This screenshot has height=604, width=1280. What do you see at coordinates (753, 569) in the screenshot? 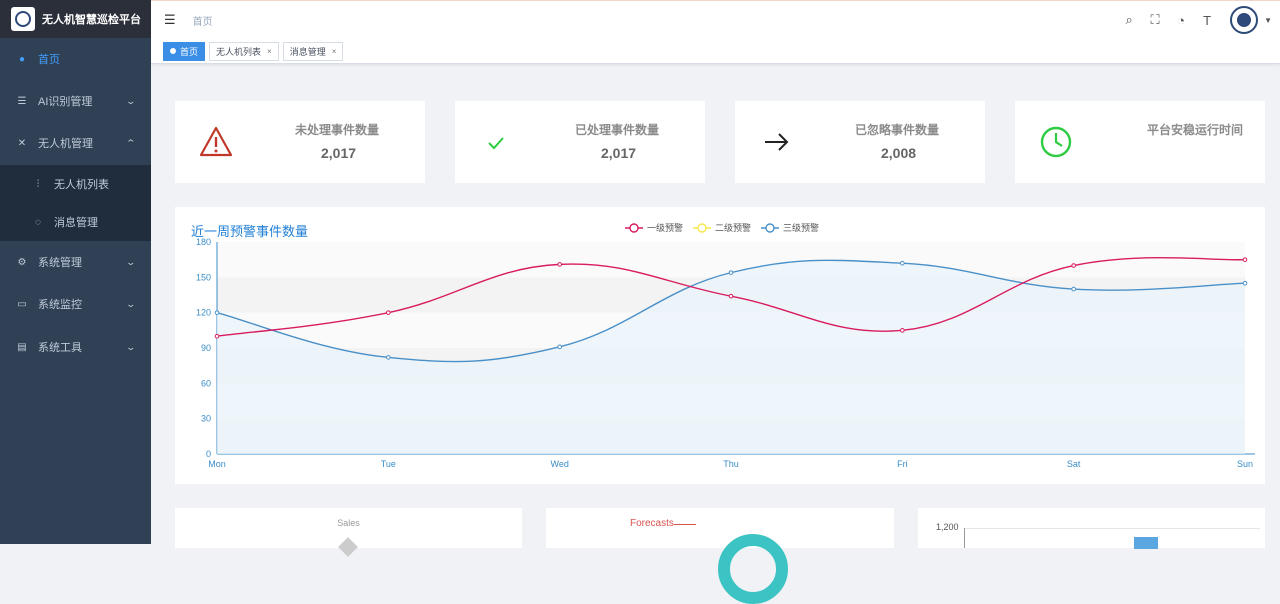
I see `pie-ring` at bounding box center [753, 569].